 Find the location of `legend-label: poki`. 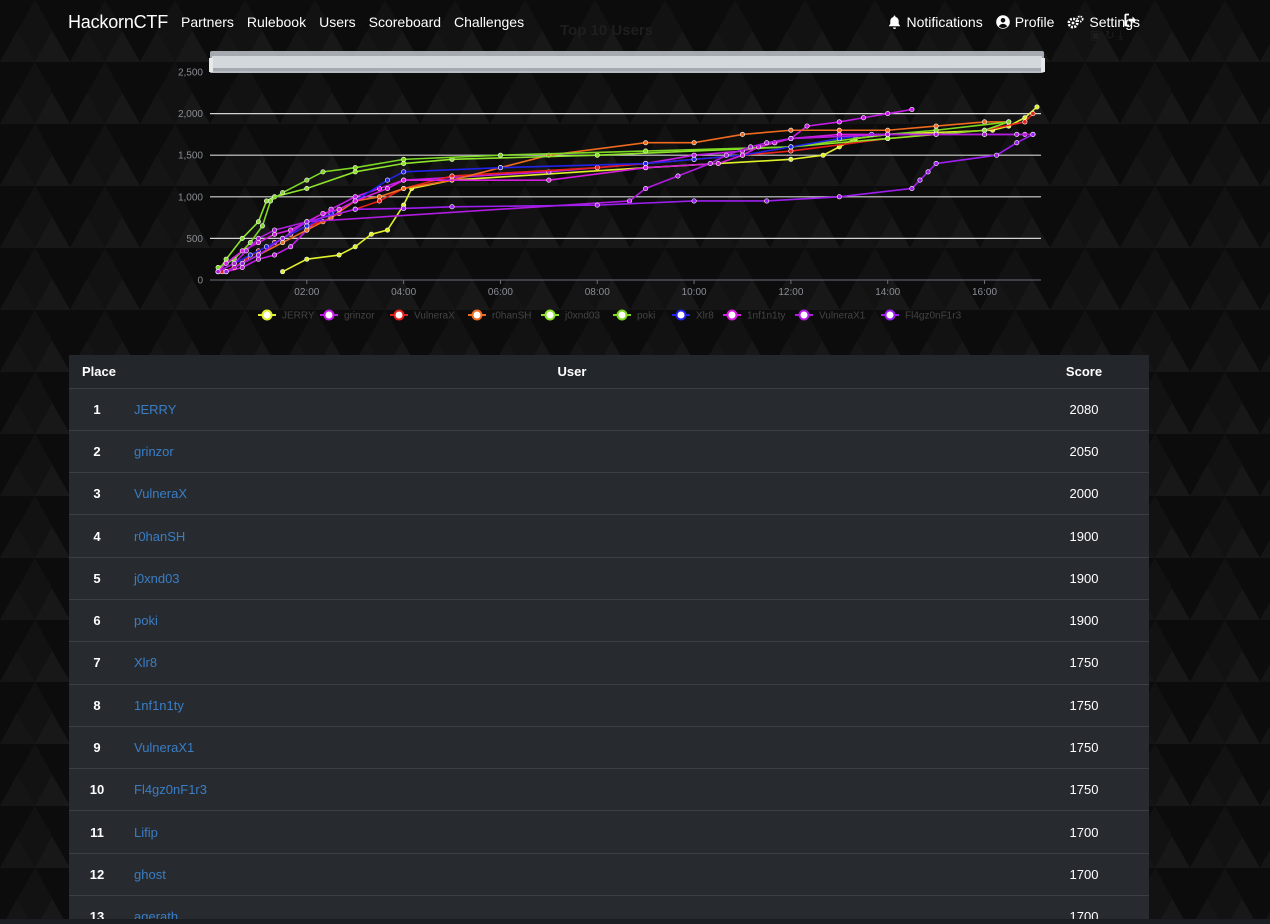

legend-label: poki is located at coordinates (646, 316).